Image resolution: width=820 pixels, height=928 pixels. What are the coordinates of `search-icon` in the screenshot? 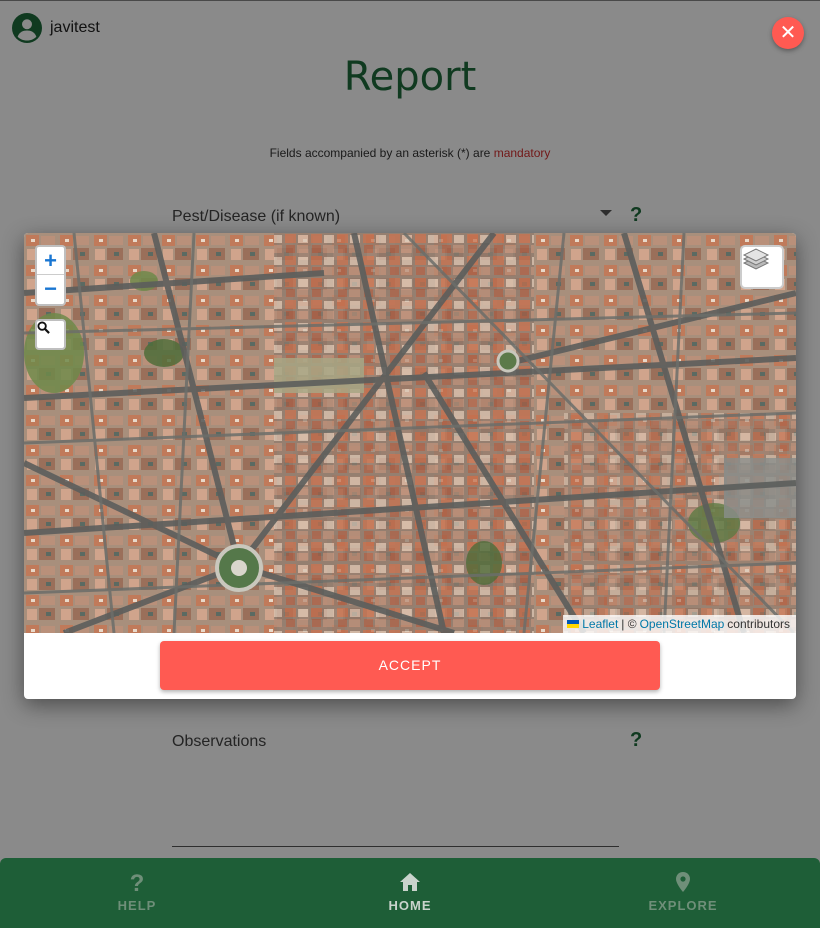 It's located at (43, 327).